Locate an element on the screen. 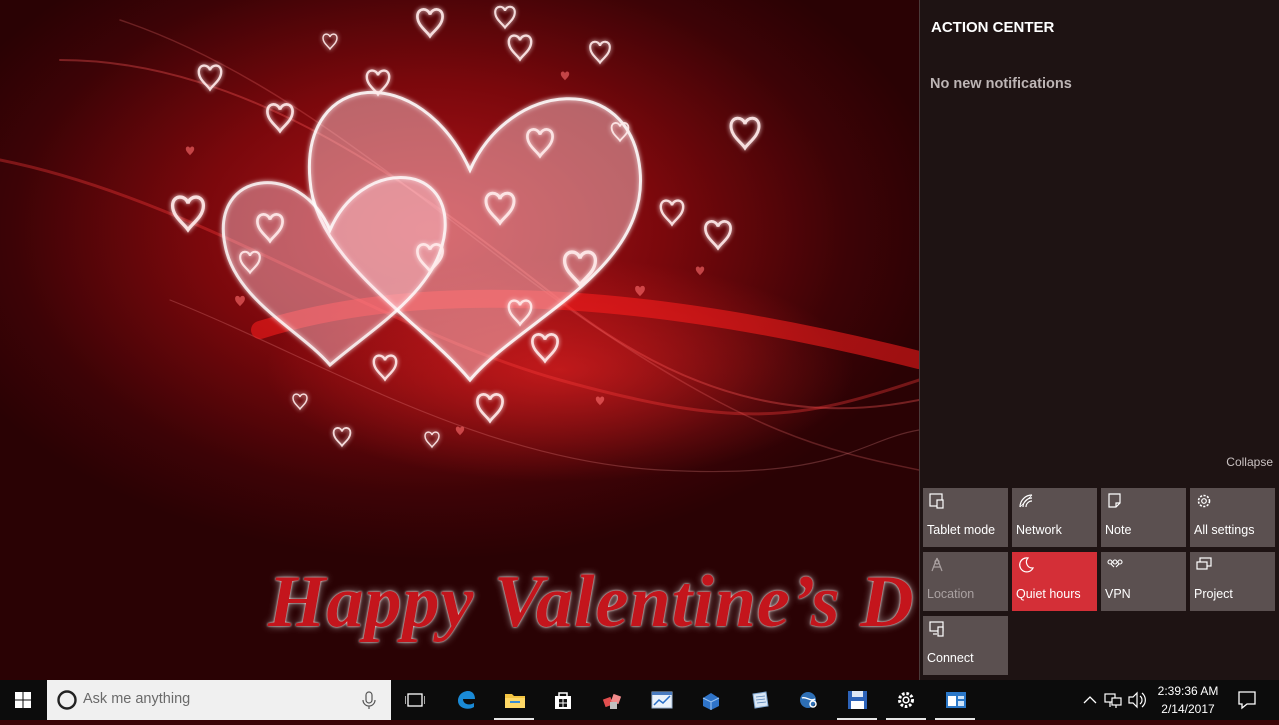  taskbar-app-disk is located at coordinates (857, 700).